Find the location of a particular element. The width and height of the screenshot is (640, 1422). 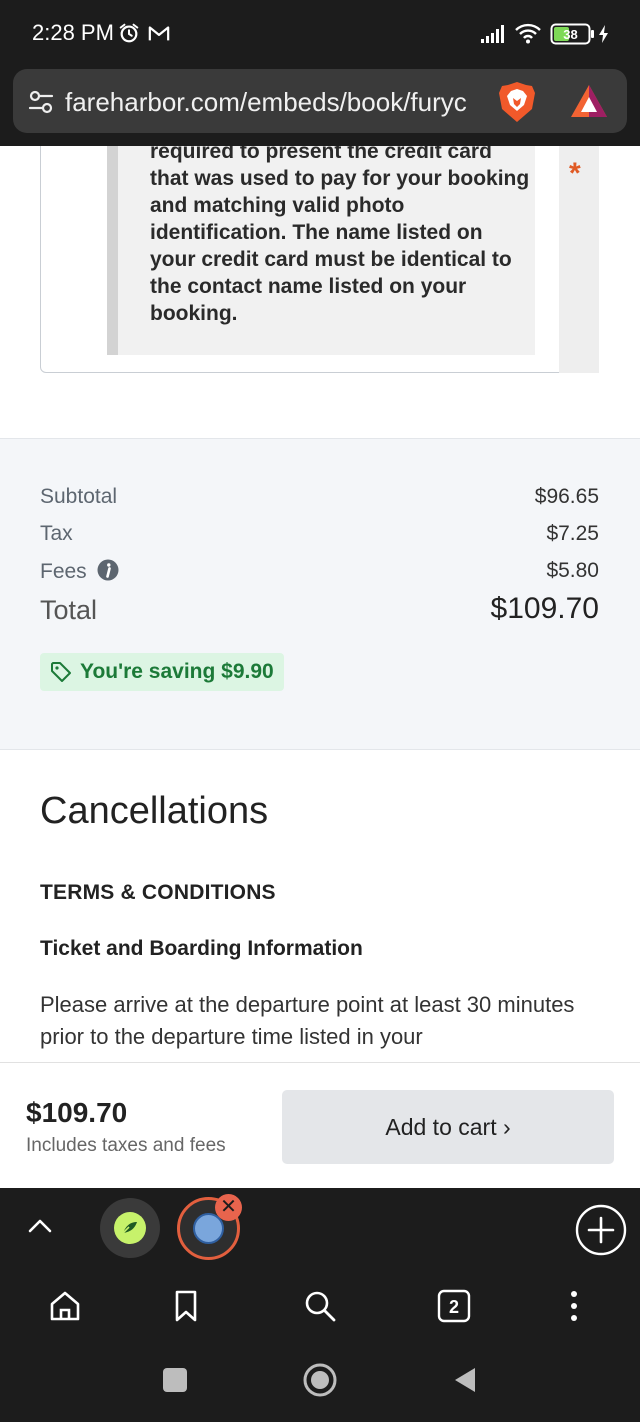

leaf-icon is located at coordinates (129, 1228).